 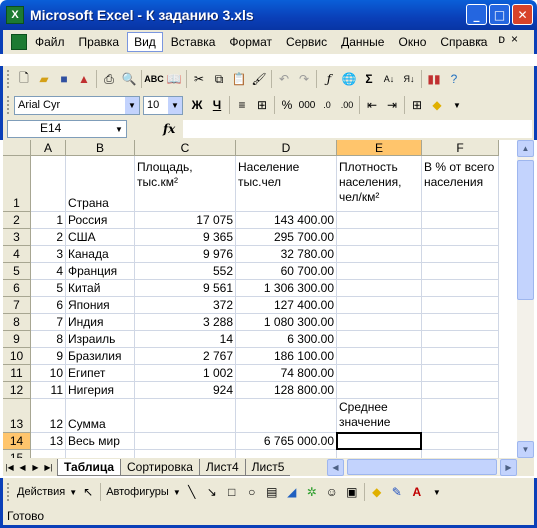 What do you see at coordinates (185, 288) in the screenshot?
I see `table-cell: 9 561` at bounding box center [185, 288].